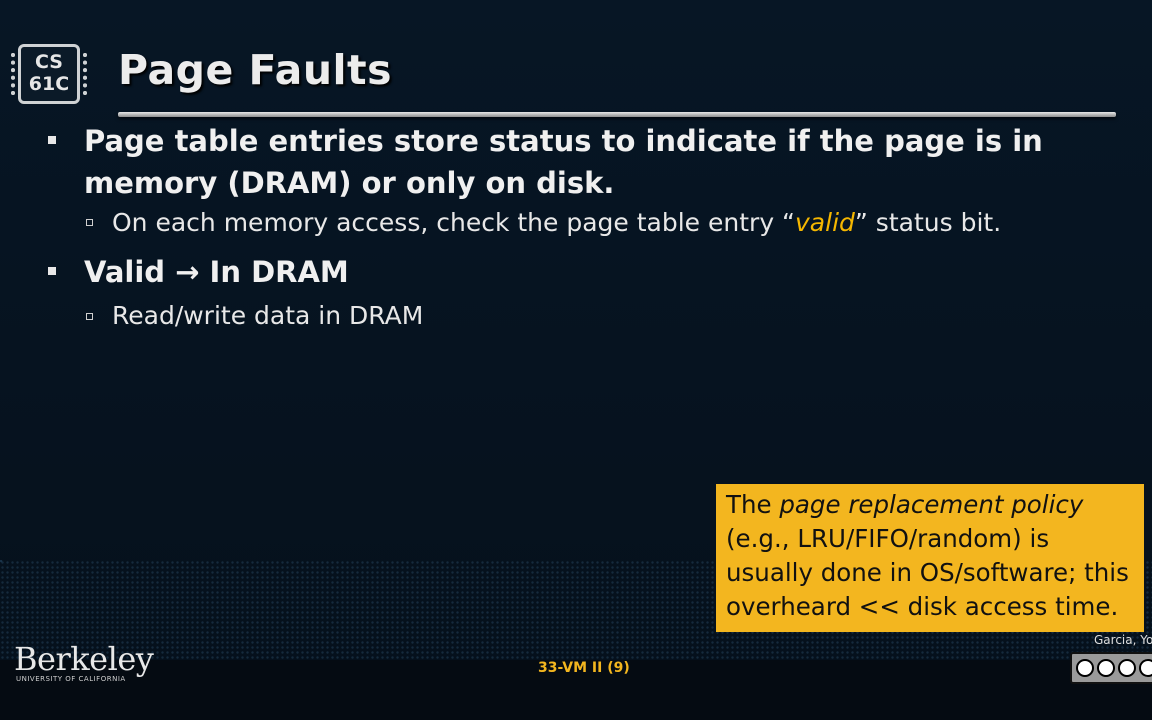 This screenshot has height=720, width=1152. Describe the element at coordinates (825, 222) in the screenshot. I see `valid-highlight: valid` at that location.